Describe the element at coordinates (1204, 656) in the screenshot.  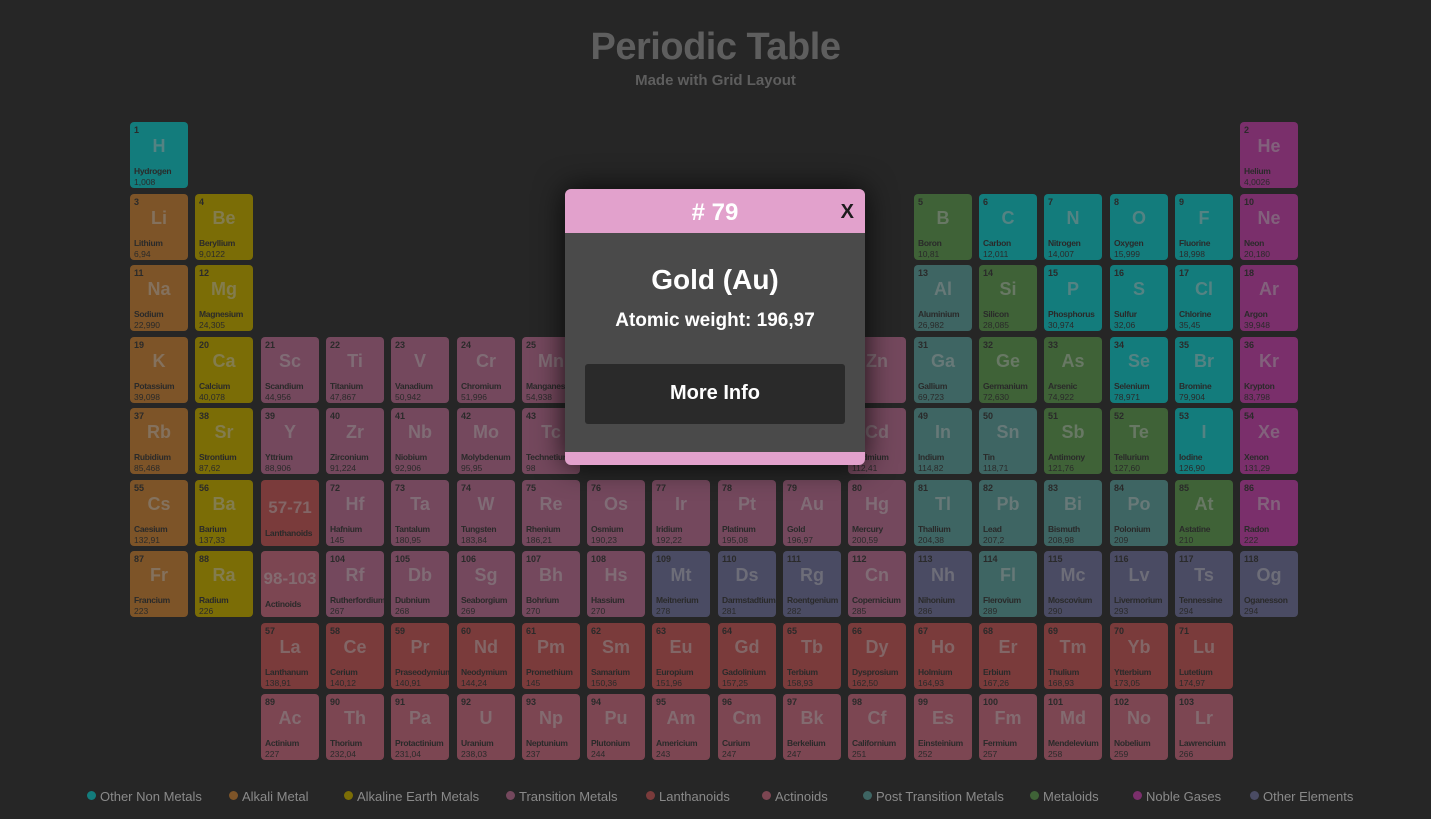
I see `element-tile-lu: 71 Lu Lutetium 174,97` at that location.